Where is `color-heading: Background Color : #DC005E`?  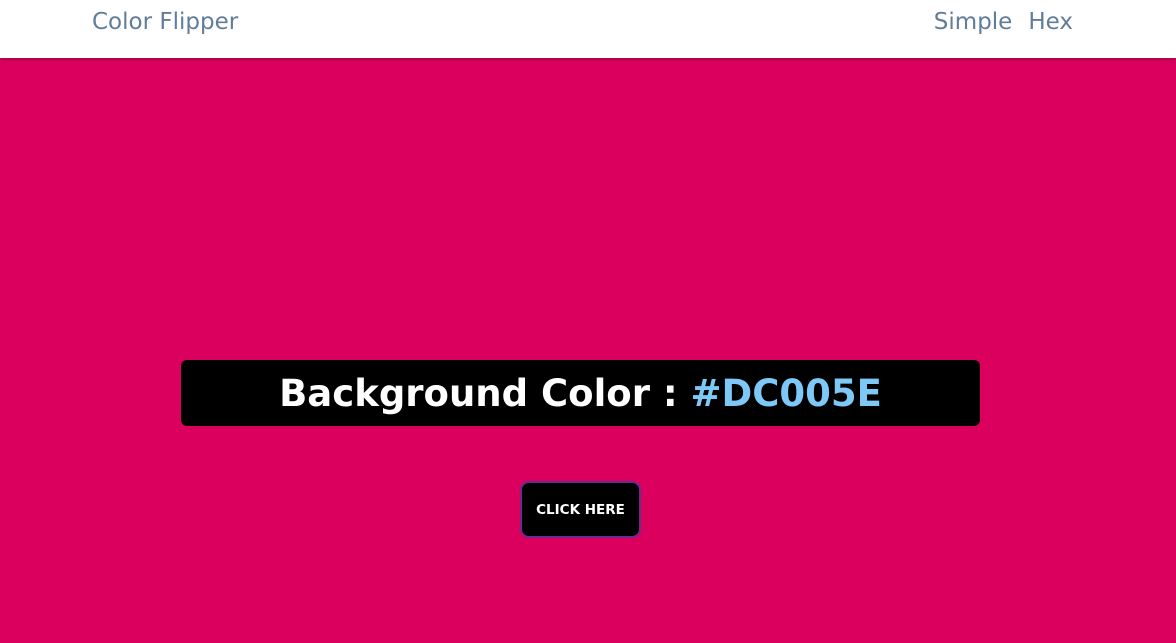
color-heading: Background Color : #DC005E is located at coordinates (580, 393).